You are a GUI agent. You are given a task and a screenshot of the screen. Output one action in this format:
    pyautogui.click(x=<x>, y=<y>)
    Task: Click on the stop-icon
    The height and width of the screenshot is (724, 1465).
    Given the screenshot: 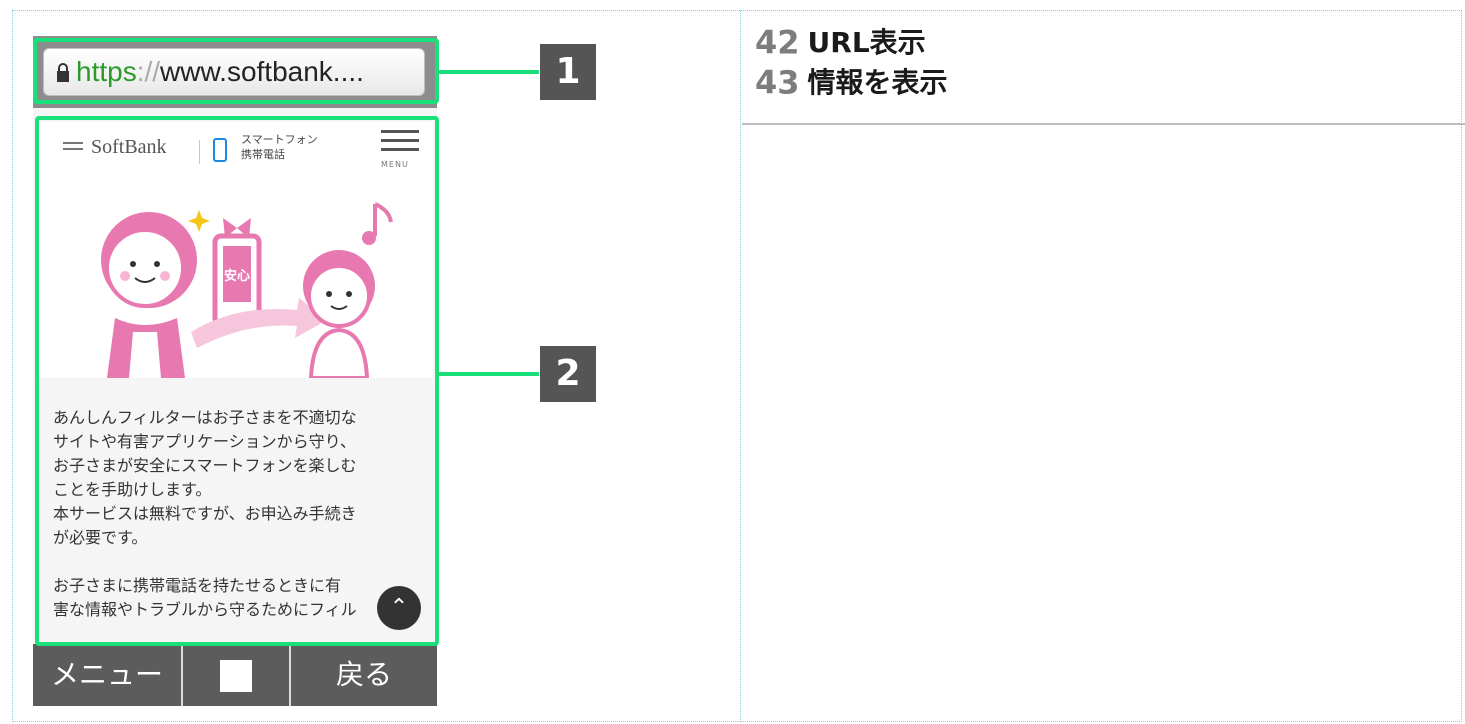 What is the action you would take?
    pyautogui.click(x=236, y=676)
    